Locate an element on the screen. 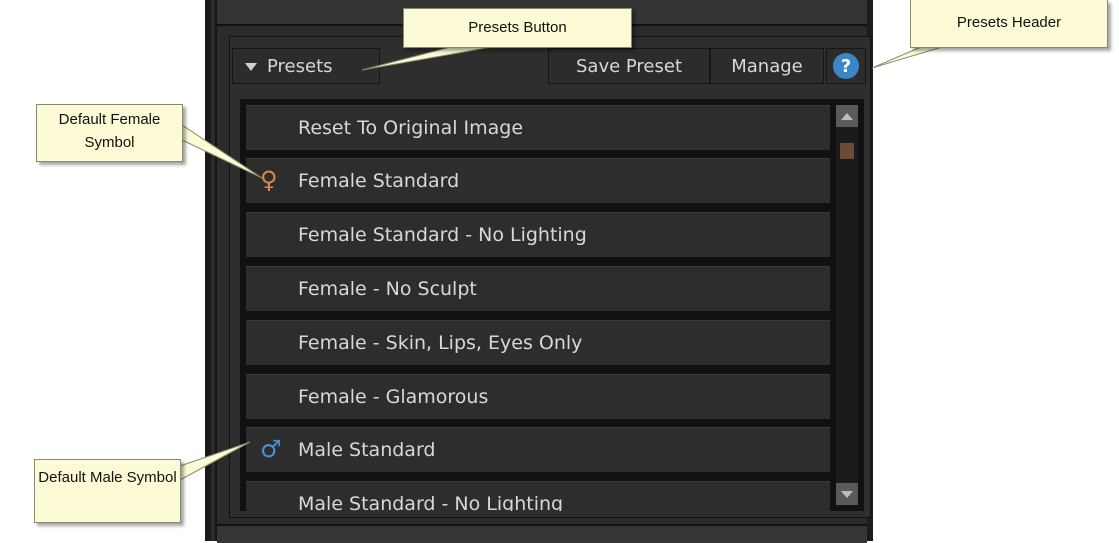  presets-header-callout: Presets Header is located at coordinates (1009, 24).